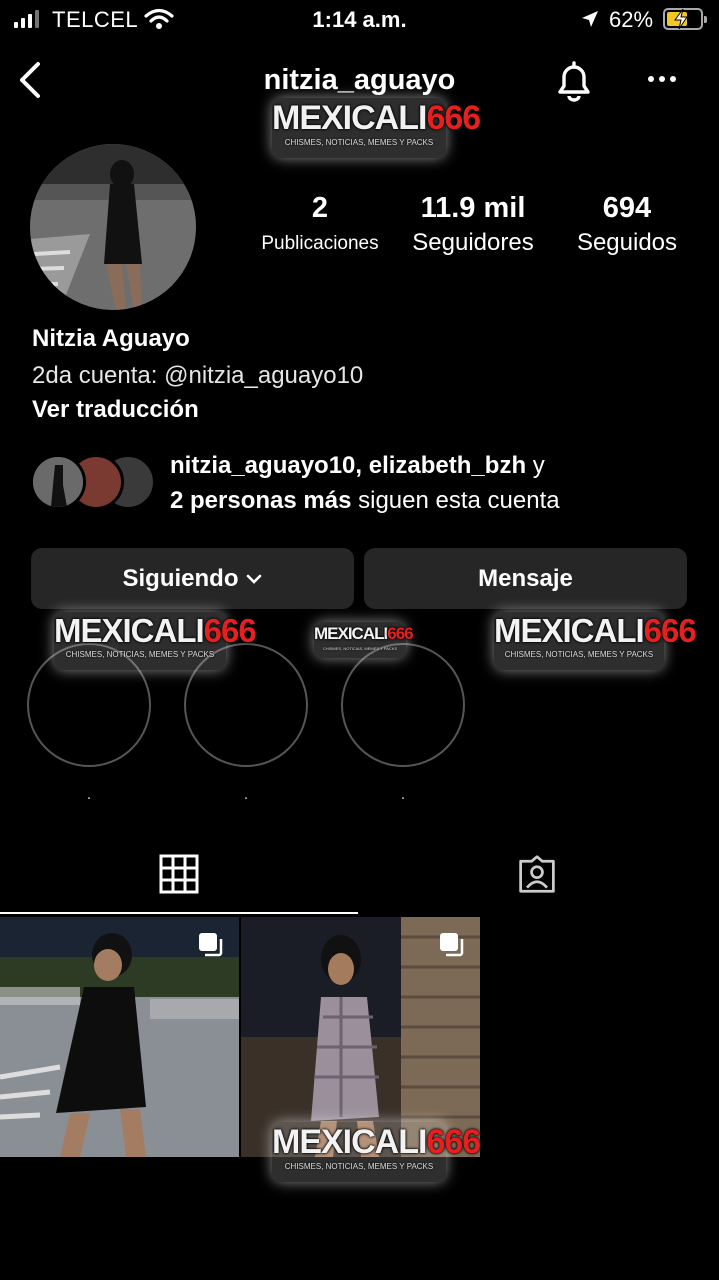  What do you see at coordinates (58, 482) in the screenshot?
I see `follower-avatar` at bounding box center [58, 482].